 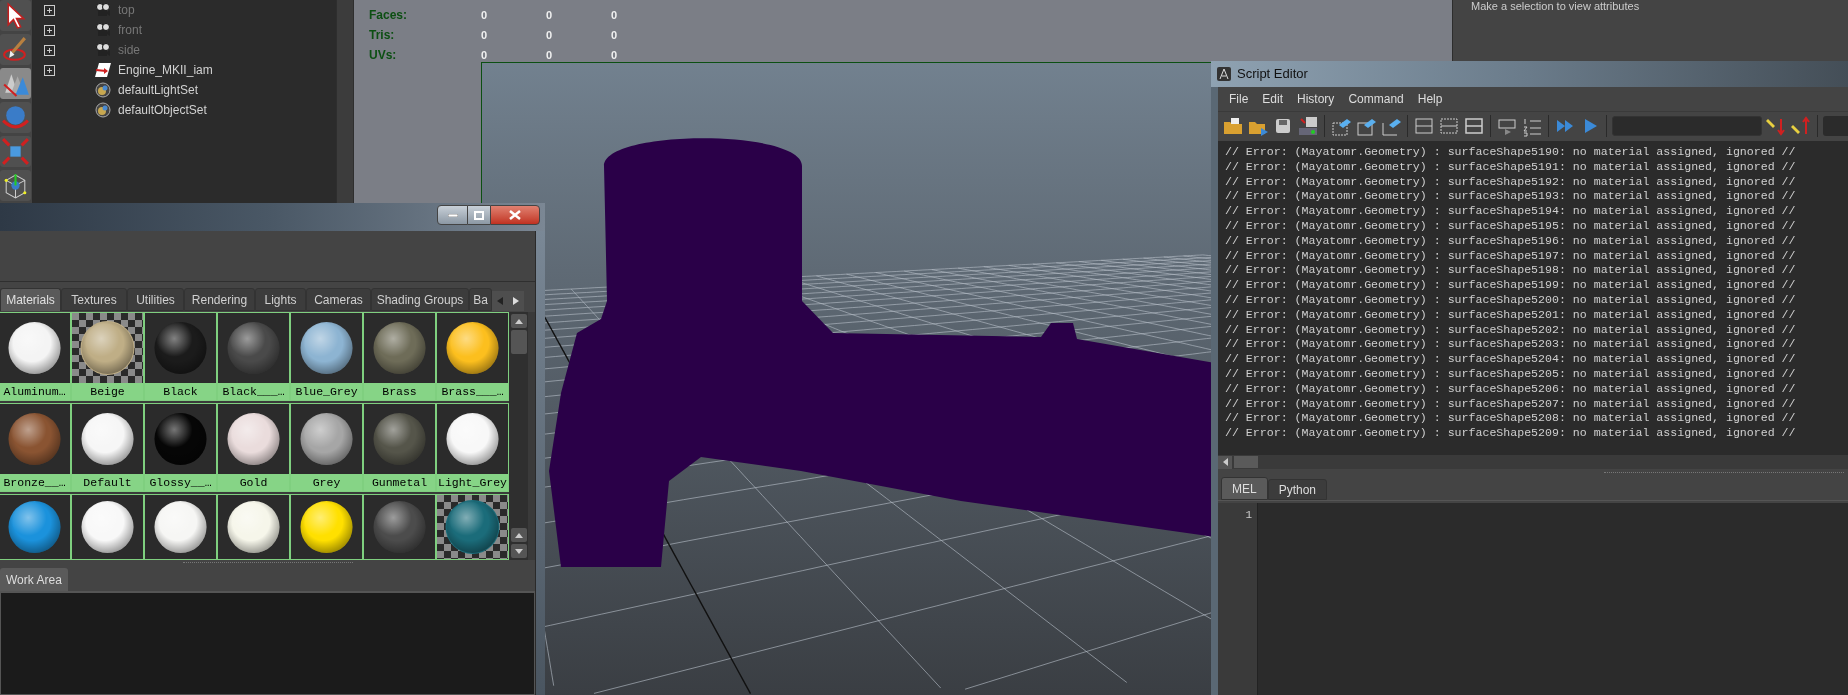 What do you see at coordinates (480, 299) in the screenshot?
I see `shelf-tab: Ba` at bounding box center [480, 299].